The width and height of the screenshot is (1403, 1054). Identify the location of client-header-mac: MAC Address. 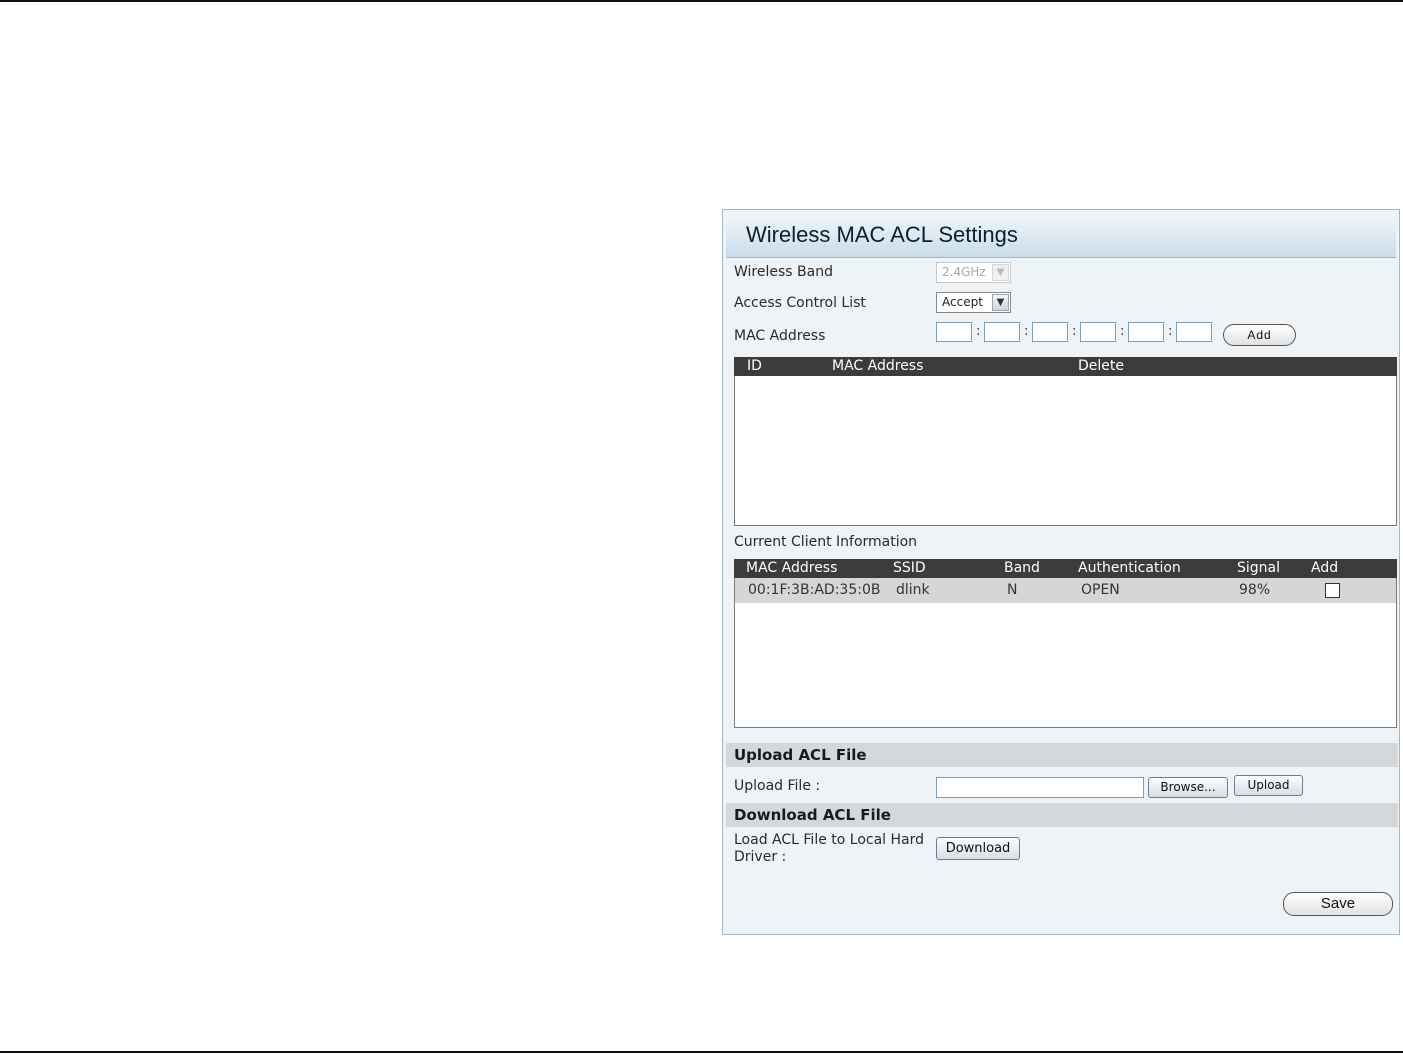
(792, 568).